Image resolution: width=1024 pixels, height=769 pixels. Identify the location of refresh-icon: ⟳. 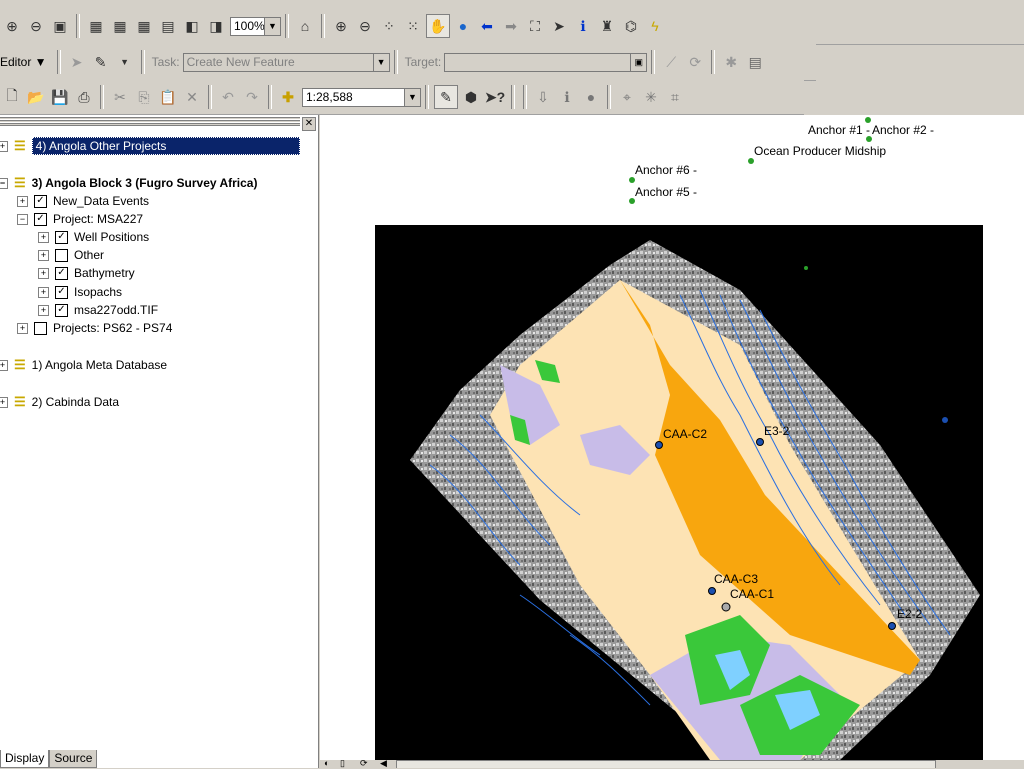
(364, 763).